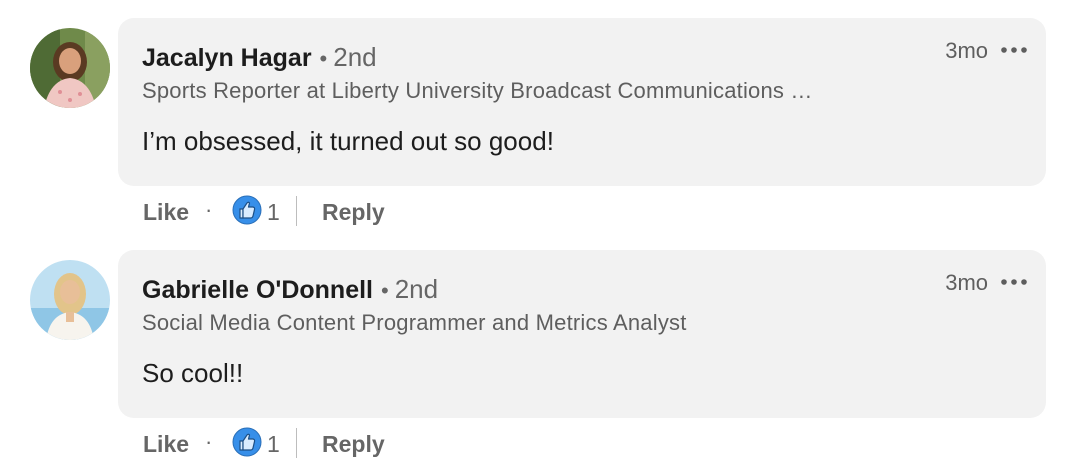 Image resolution: width=1076 pixels, height=474 pixels. What do you see at coordinates (227, 58) in the screenshot?
I see `author-name: Jacalyn Hagar` at bounding box center [227, 58].